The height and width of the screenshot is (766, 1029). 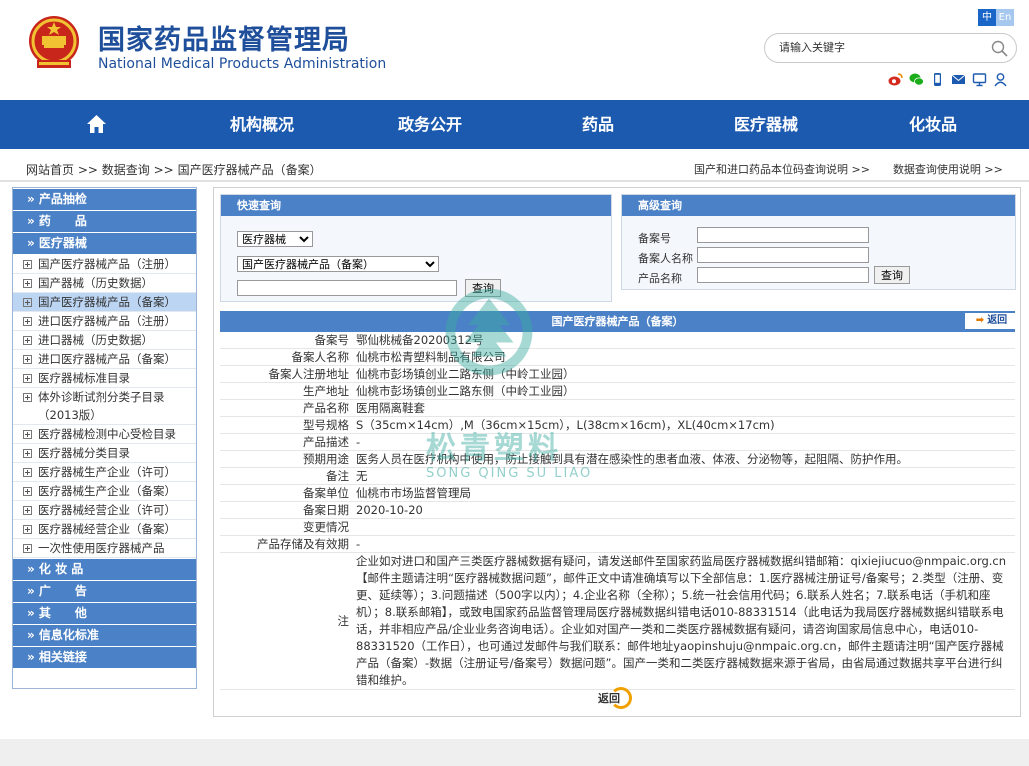 I want to click on sidebar-item-import-registered: 进口医疗器械产品（注册）, so click(x=104, y=321).